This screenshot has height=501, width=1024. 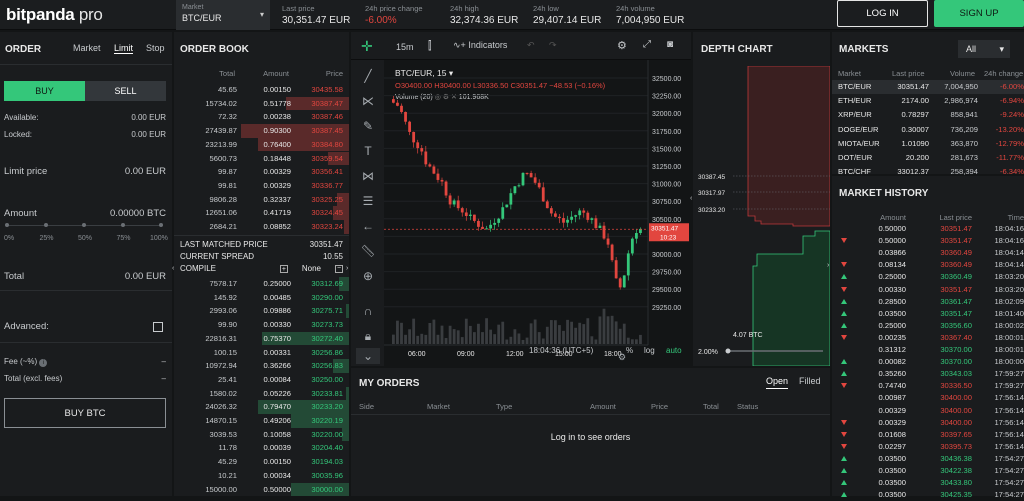 I want to click on bid-row: 99.90 0.00330 30273.73, so click(x=261, y=325).